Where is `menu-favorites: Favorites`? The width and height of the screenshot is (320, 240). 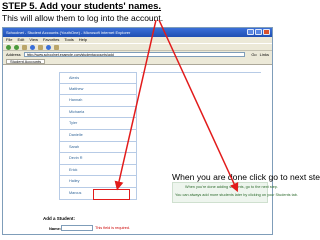 menu-favorites: Favorites is located at coordinates (51, 40).